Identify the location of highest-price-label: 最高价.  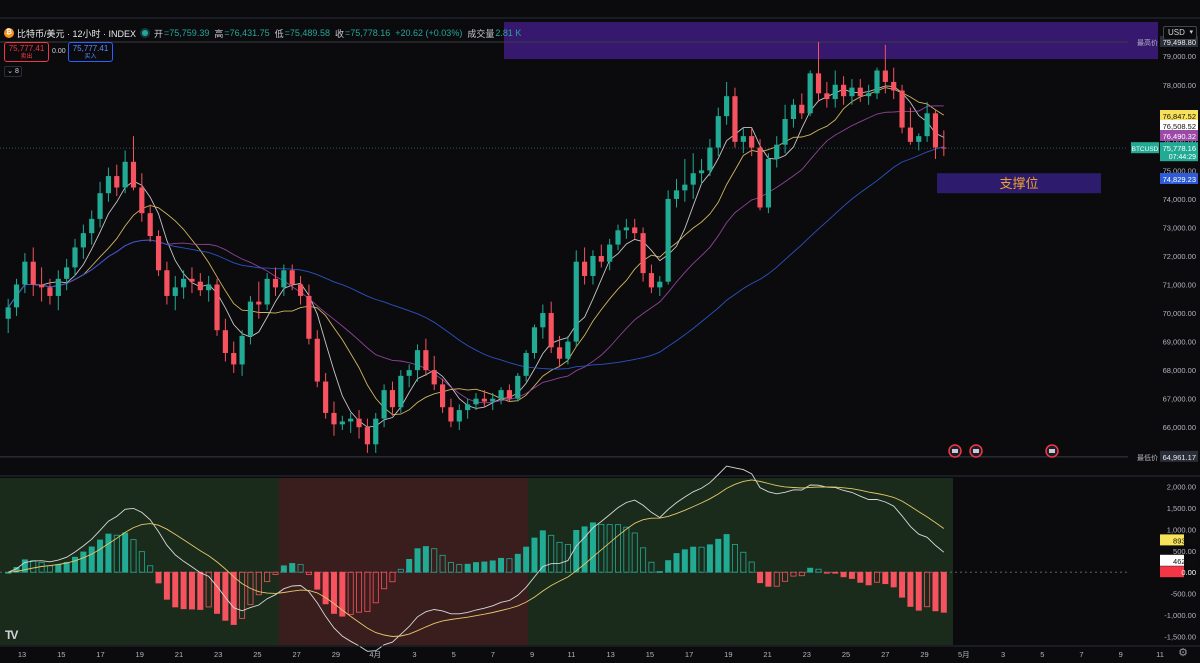
(1147, 42).